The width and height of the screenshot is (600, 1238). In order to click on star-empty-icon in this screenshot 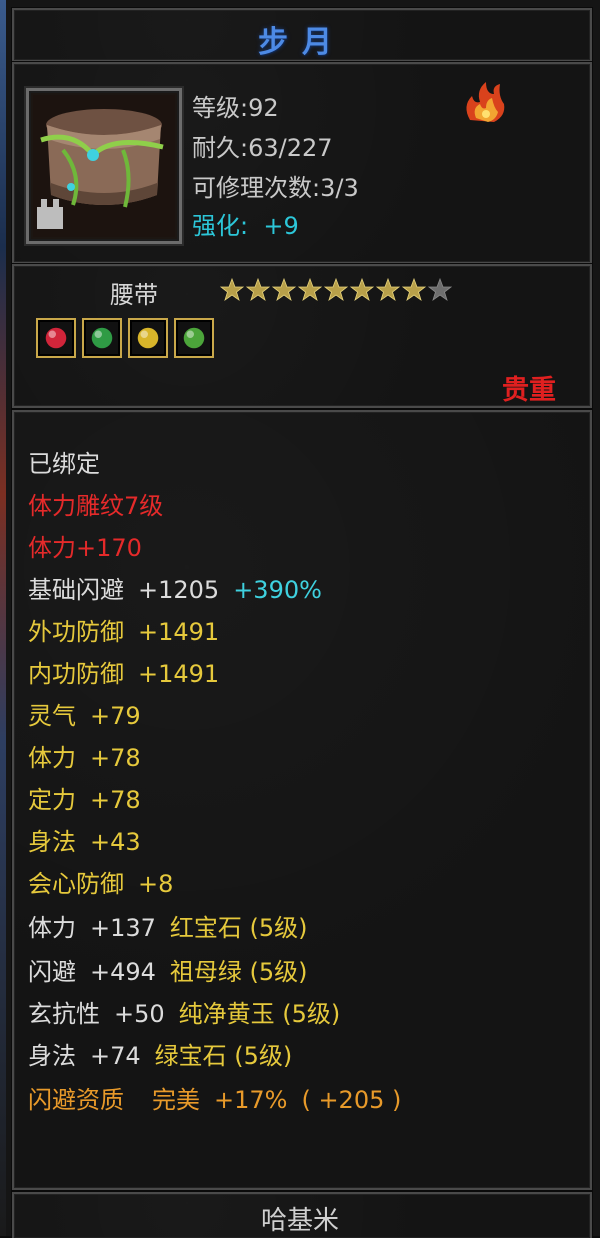, I will do `click(440, 290)`.